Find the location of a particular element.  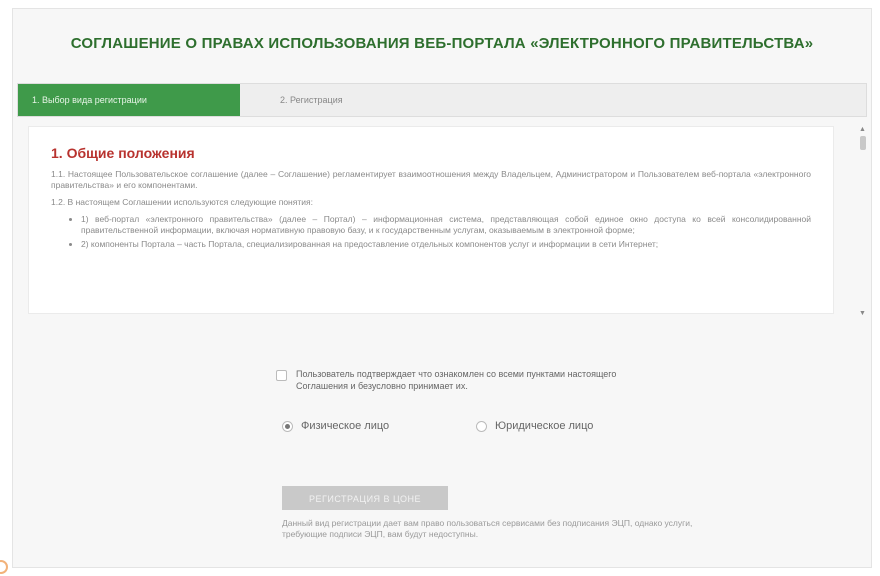

scroll-thumb is located at coordinates (863, 143).